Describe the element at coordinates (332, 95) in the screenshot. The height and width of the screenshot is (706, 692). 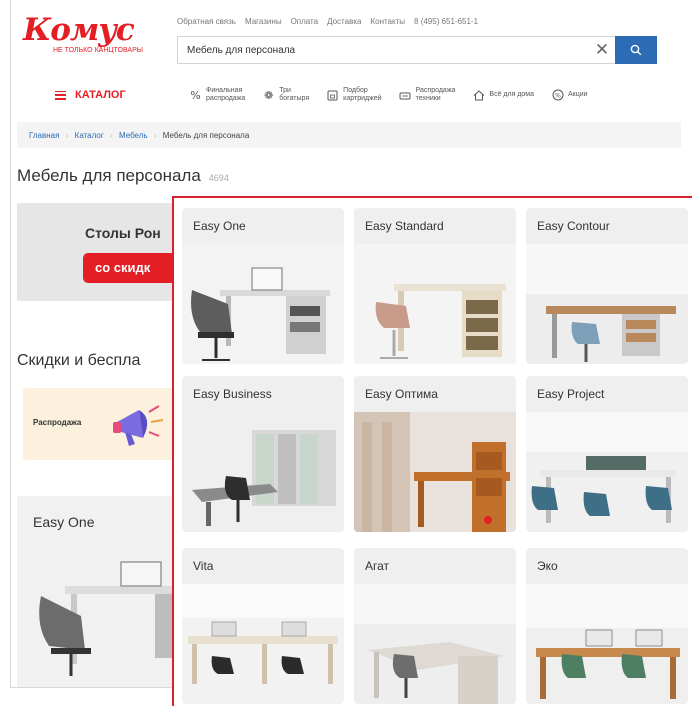
I see `cartridge-icon` at that location.